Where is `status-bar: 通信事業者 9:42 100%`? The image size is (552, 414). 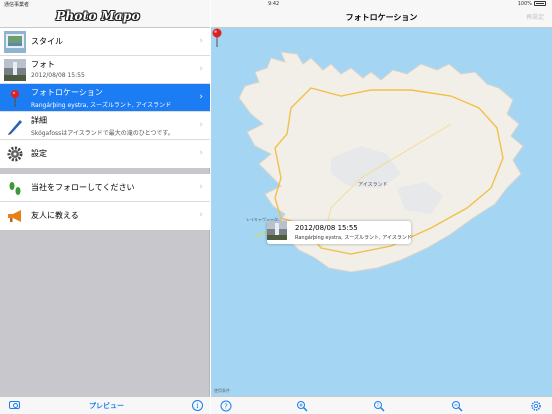 status-bar: 通信事業者 9:42 100% is located at coordinates (276, 4).